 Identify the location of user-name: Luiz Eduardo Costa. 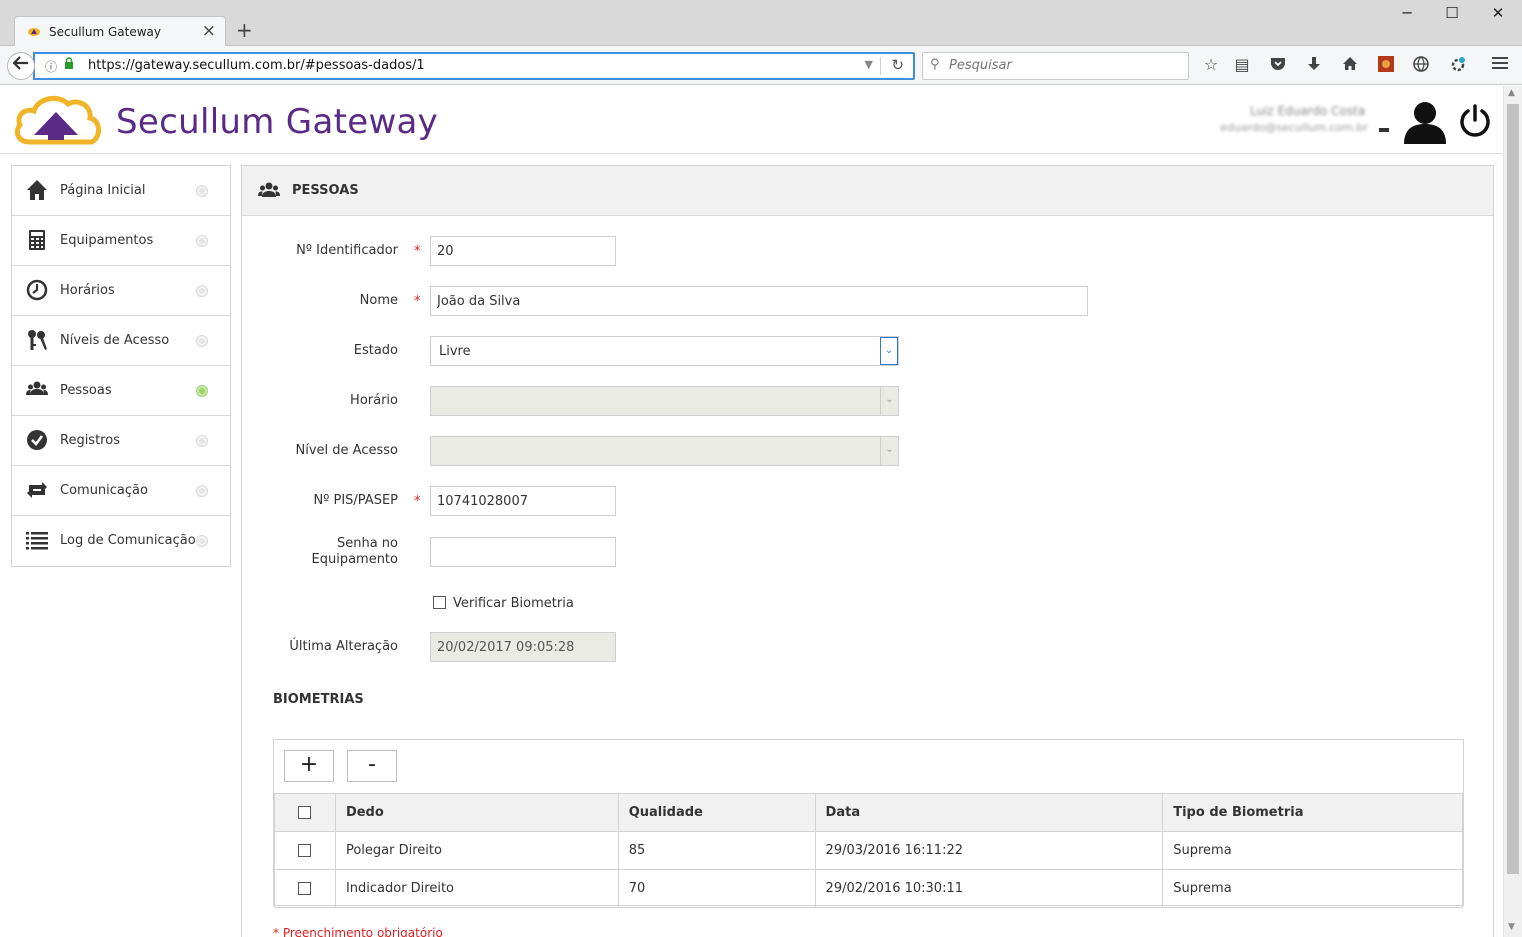
(1308, 111).